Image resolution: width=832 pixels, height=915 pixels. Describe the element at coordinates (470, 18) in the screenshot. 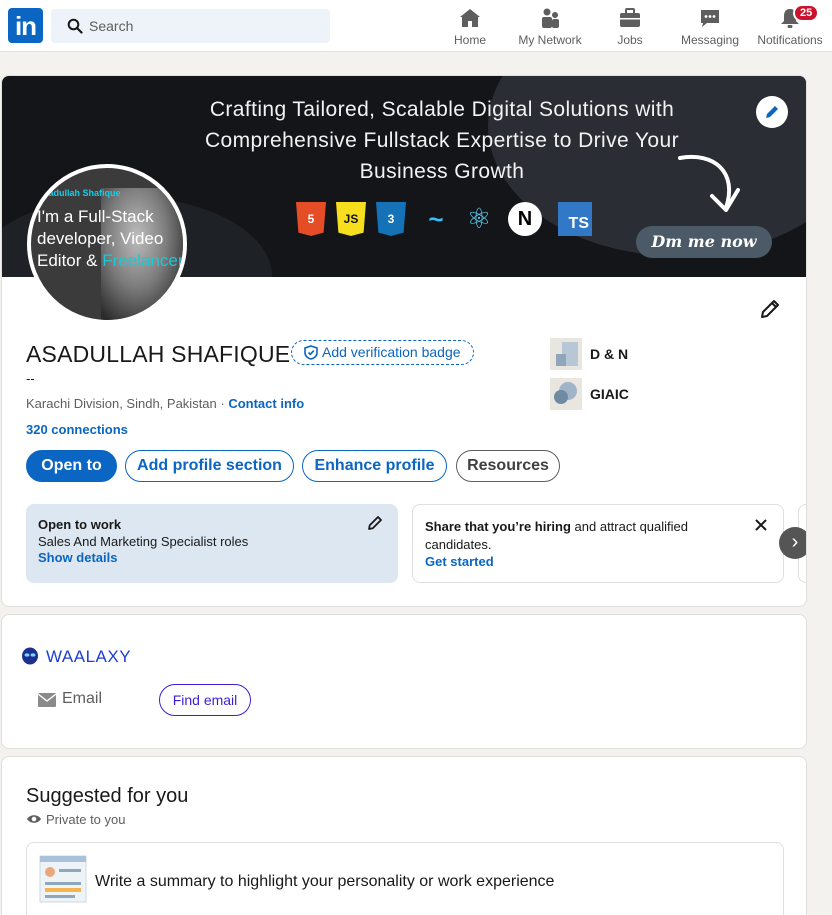

I see `home-icon` at that location.